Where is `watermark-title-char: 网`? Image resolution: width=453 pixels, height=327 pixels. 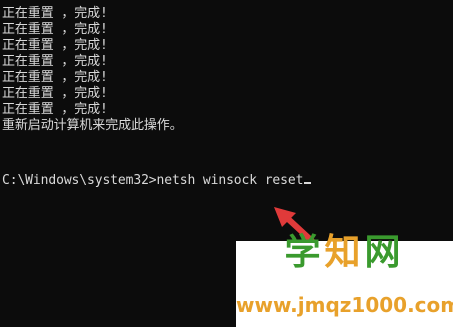 watermark-title-char: 网 is located at coordinates (384, 252).